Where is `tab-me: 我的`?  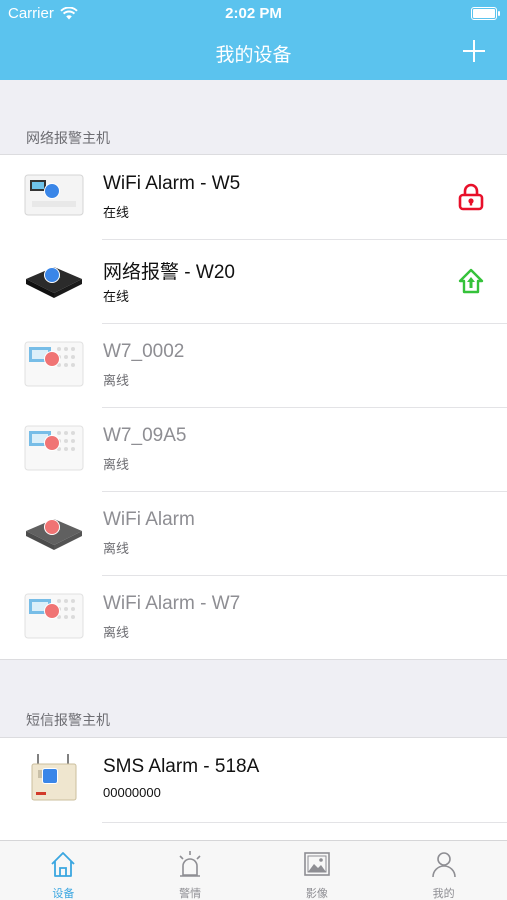 tab-me: 我的 is located at coordinates (443, 870).